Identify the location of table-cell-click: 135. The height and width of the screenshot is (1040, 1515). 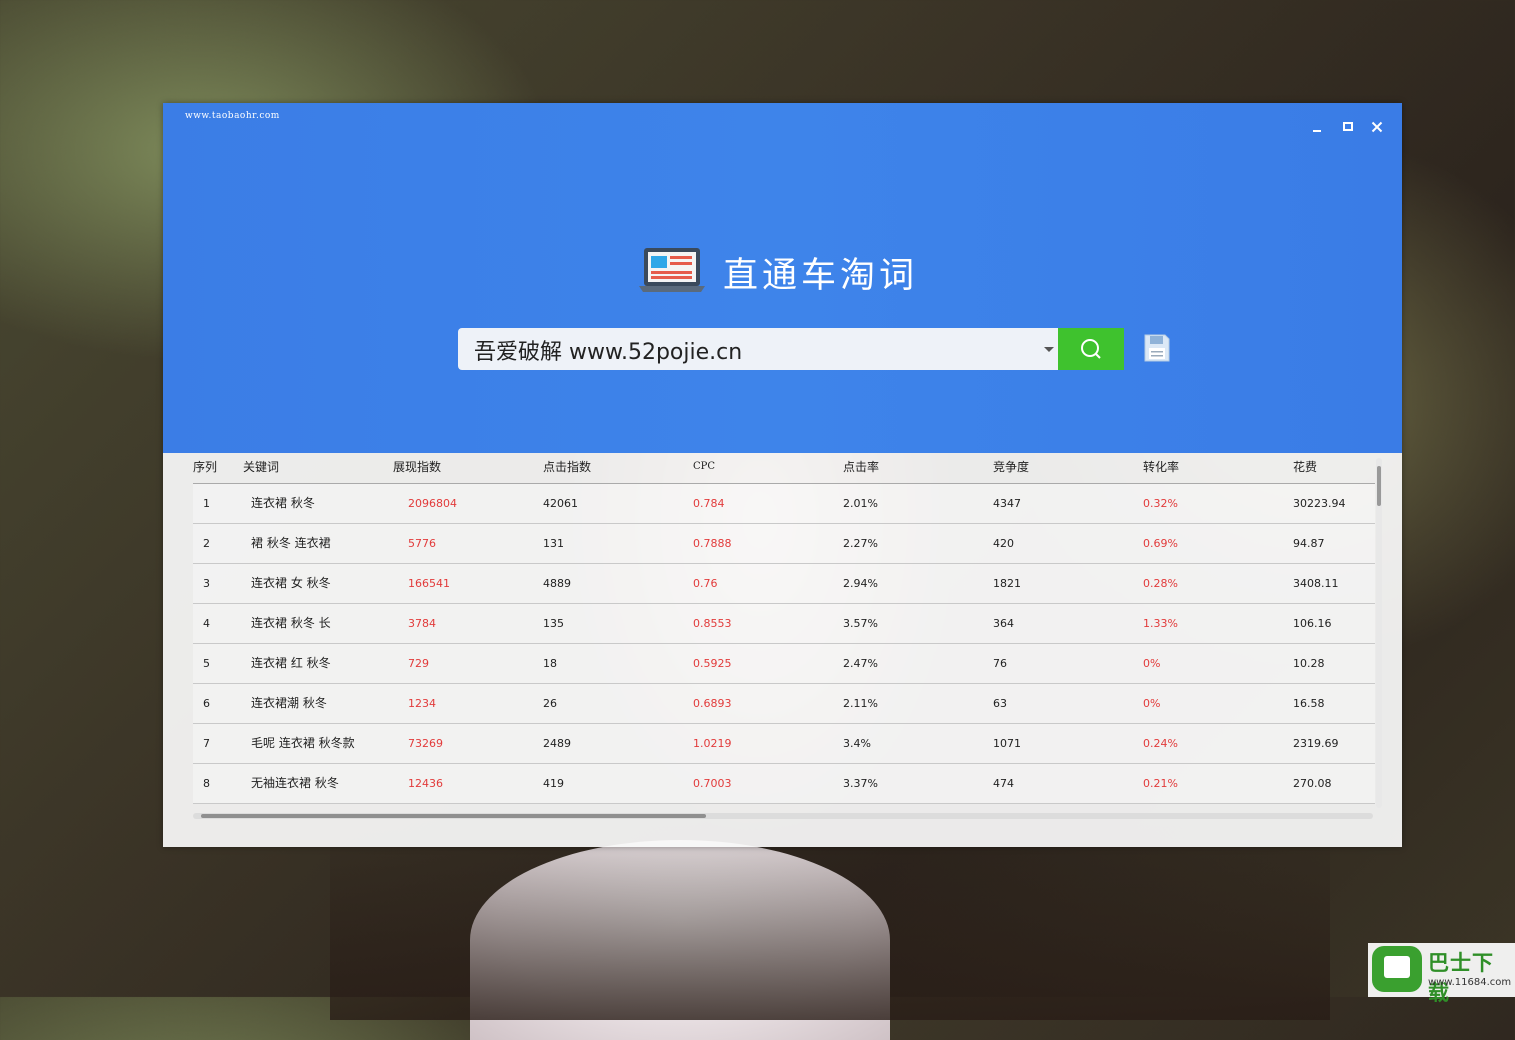
(553, 623).